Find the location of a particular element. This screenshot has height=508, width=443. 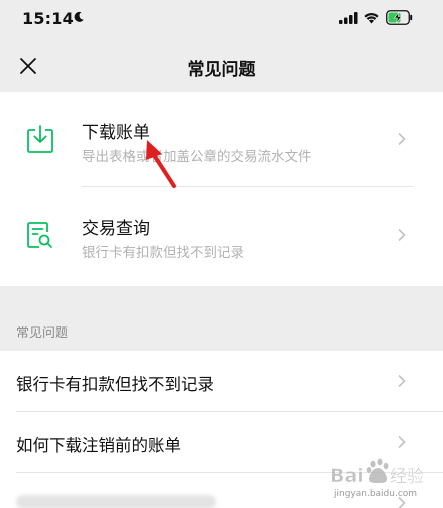

transaction-search-icon is located at coordinates (39, 235).